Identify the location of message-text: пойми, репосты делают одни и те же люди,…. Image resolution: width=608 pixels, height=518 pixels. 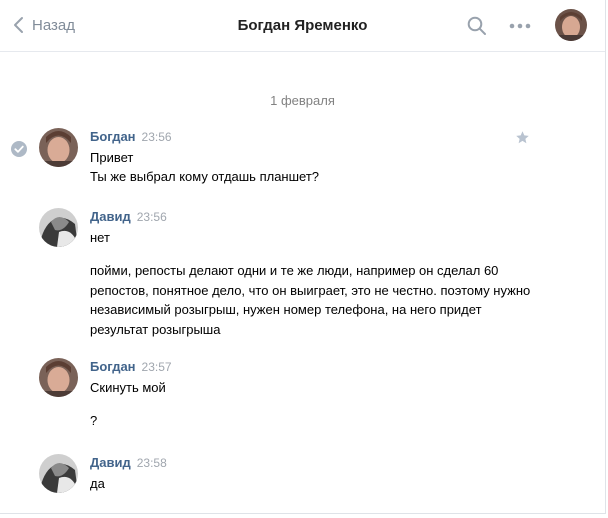
(310, 300).